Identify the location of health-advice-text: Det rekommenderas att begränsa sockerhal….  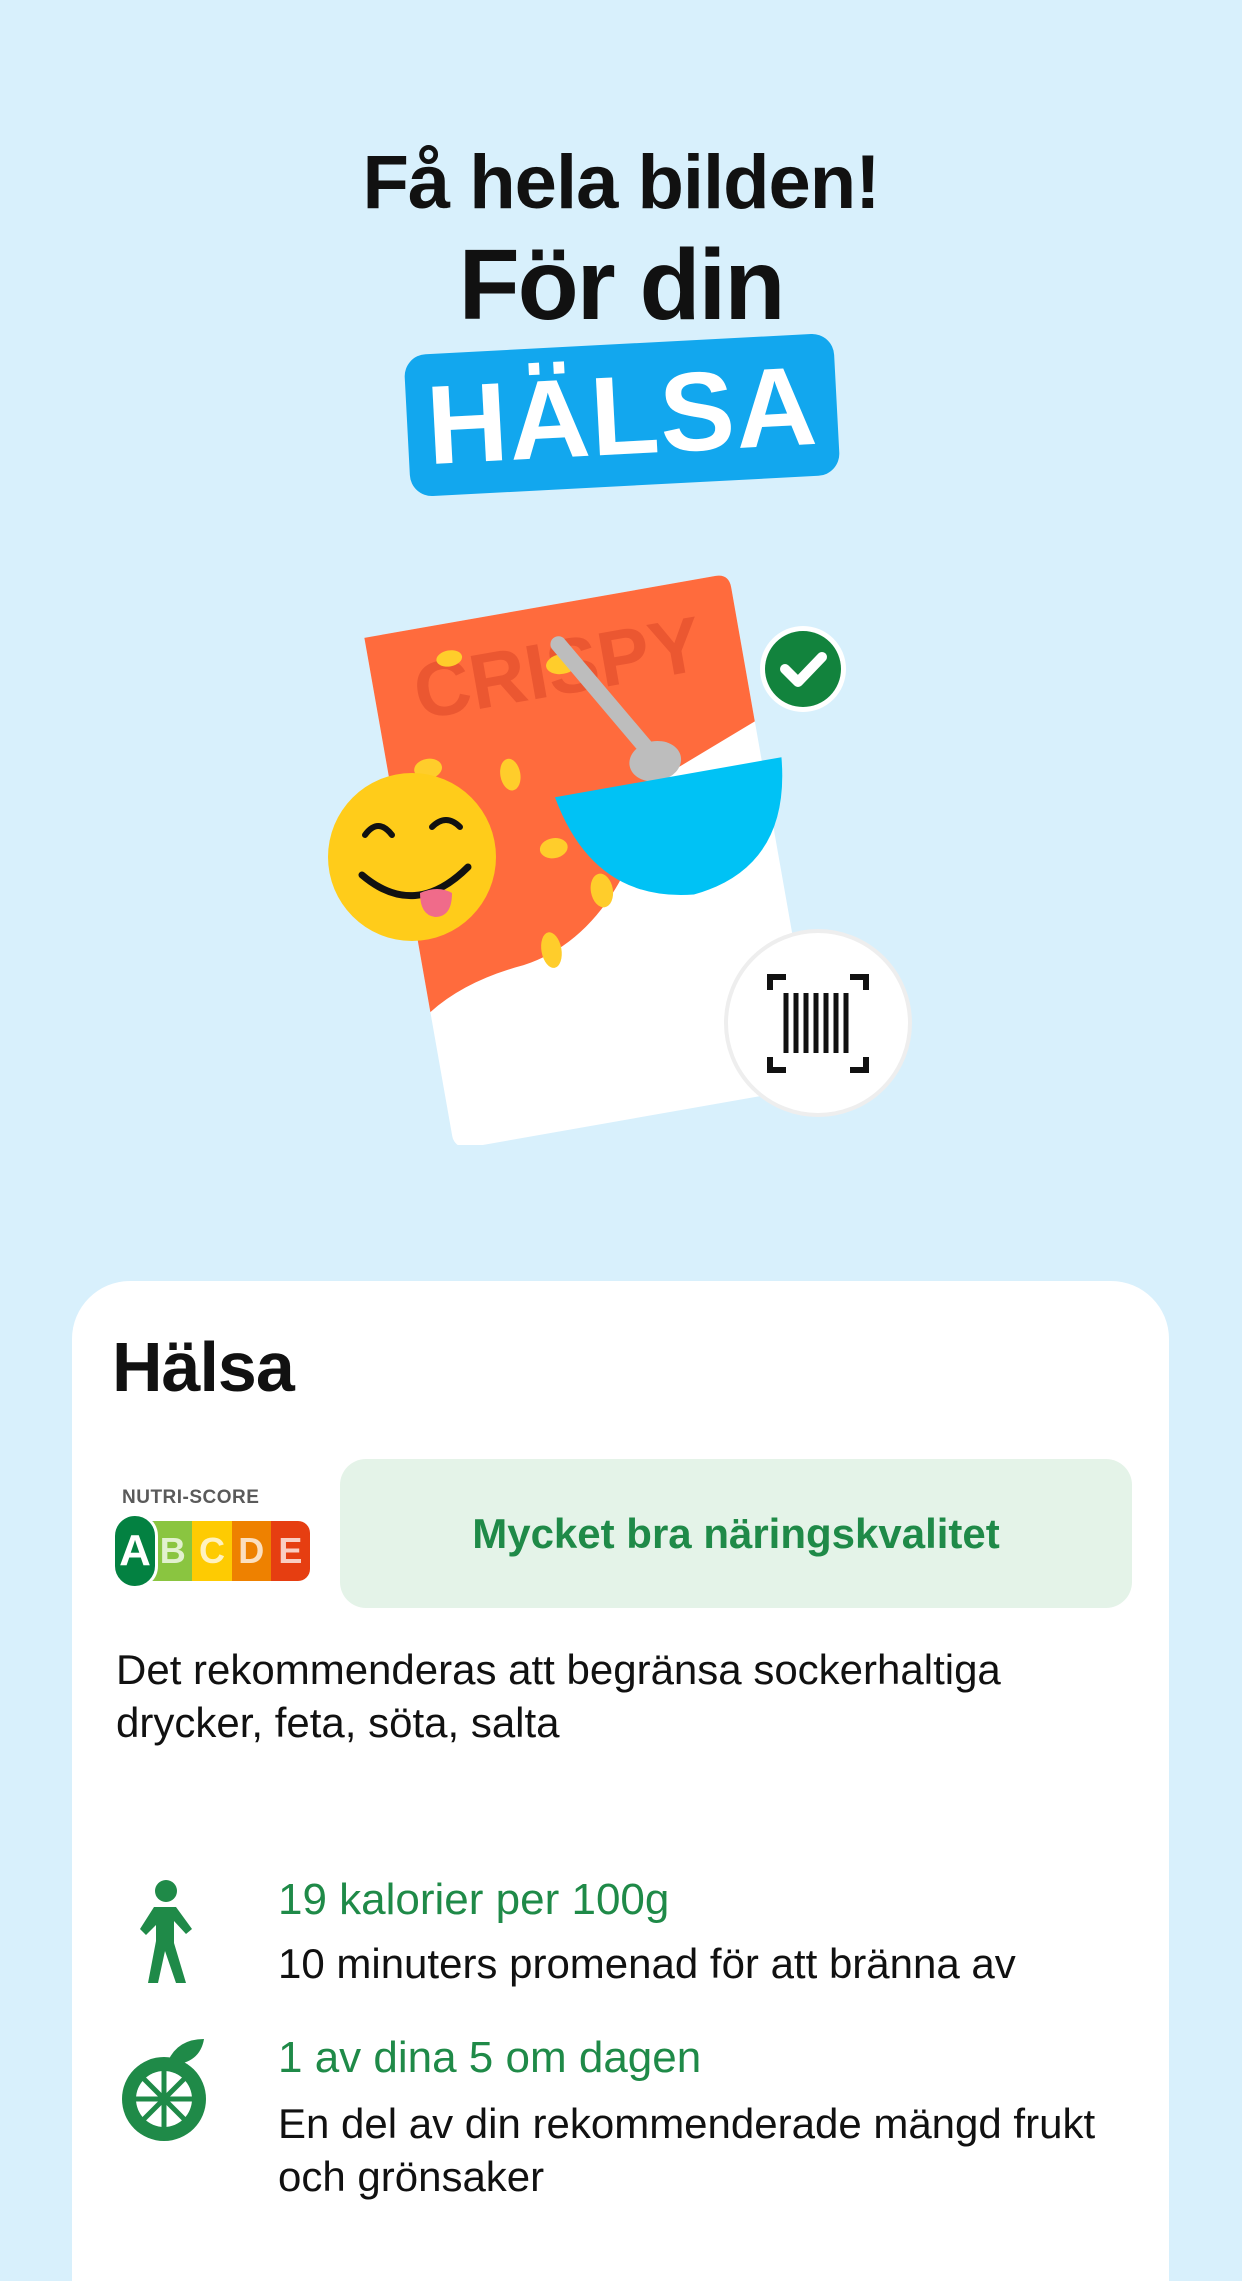
(558, 1696).